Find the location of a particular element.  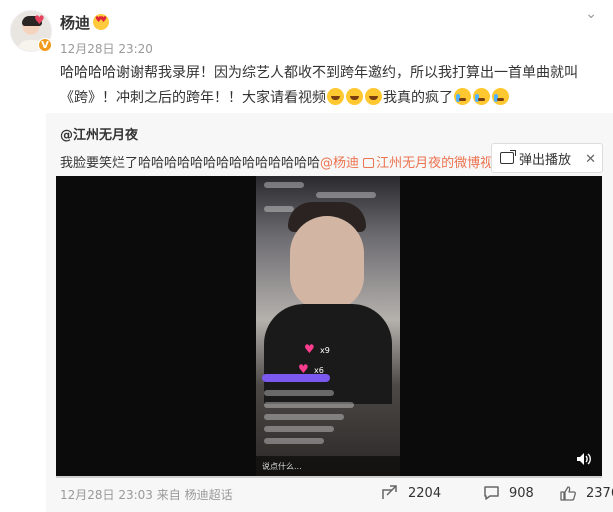

close-icon: ✕ is located at coordinates (590, 159).